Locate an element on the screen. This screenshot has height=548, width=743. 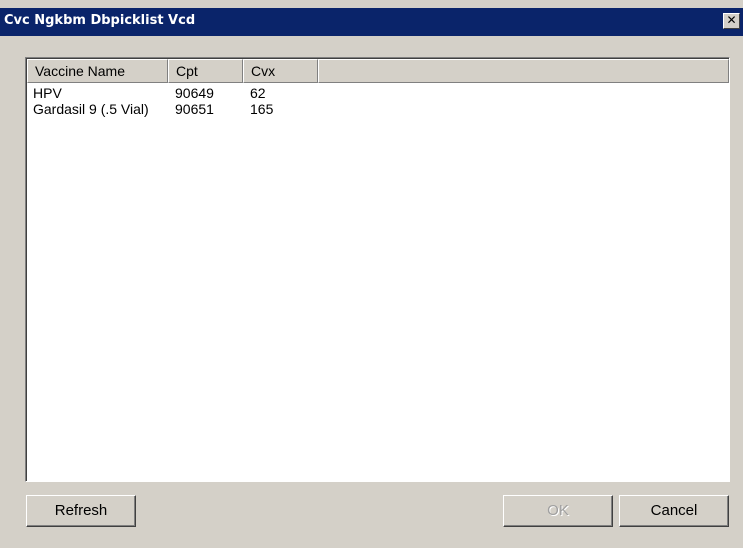
title-bar: Cvc Ngkbm Dbpicklist Vcd ✕ is located at coordinates (371, 22).